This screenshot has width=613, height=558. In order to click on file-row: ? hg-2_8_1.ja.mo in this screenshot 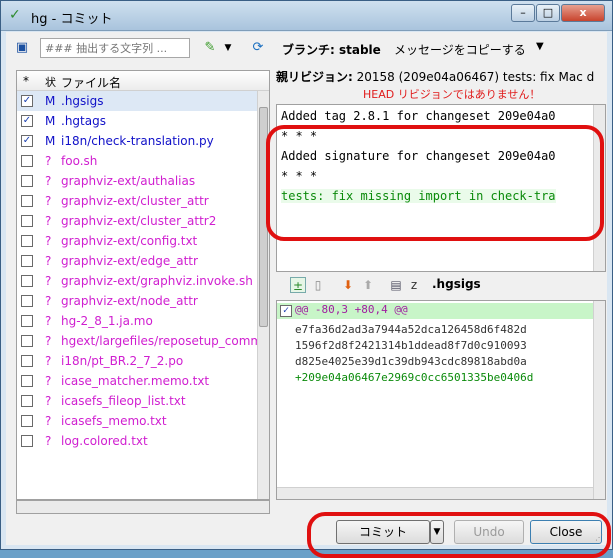, I will do `click(137, 321)`.